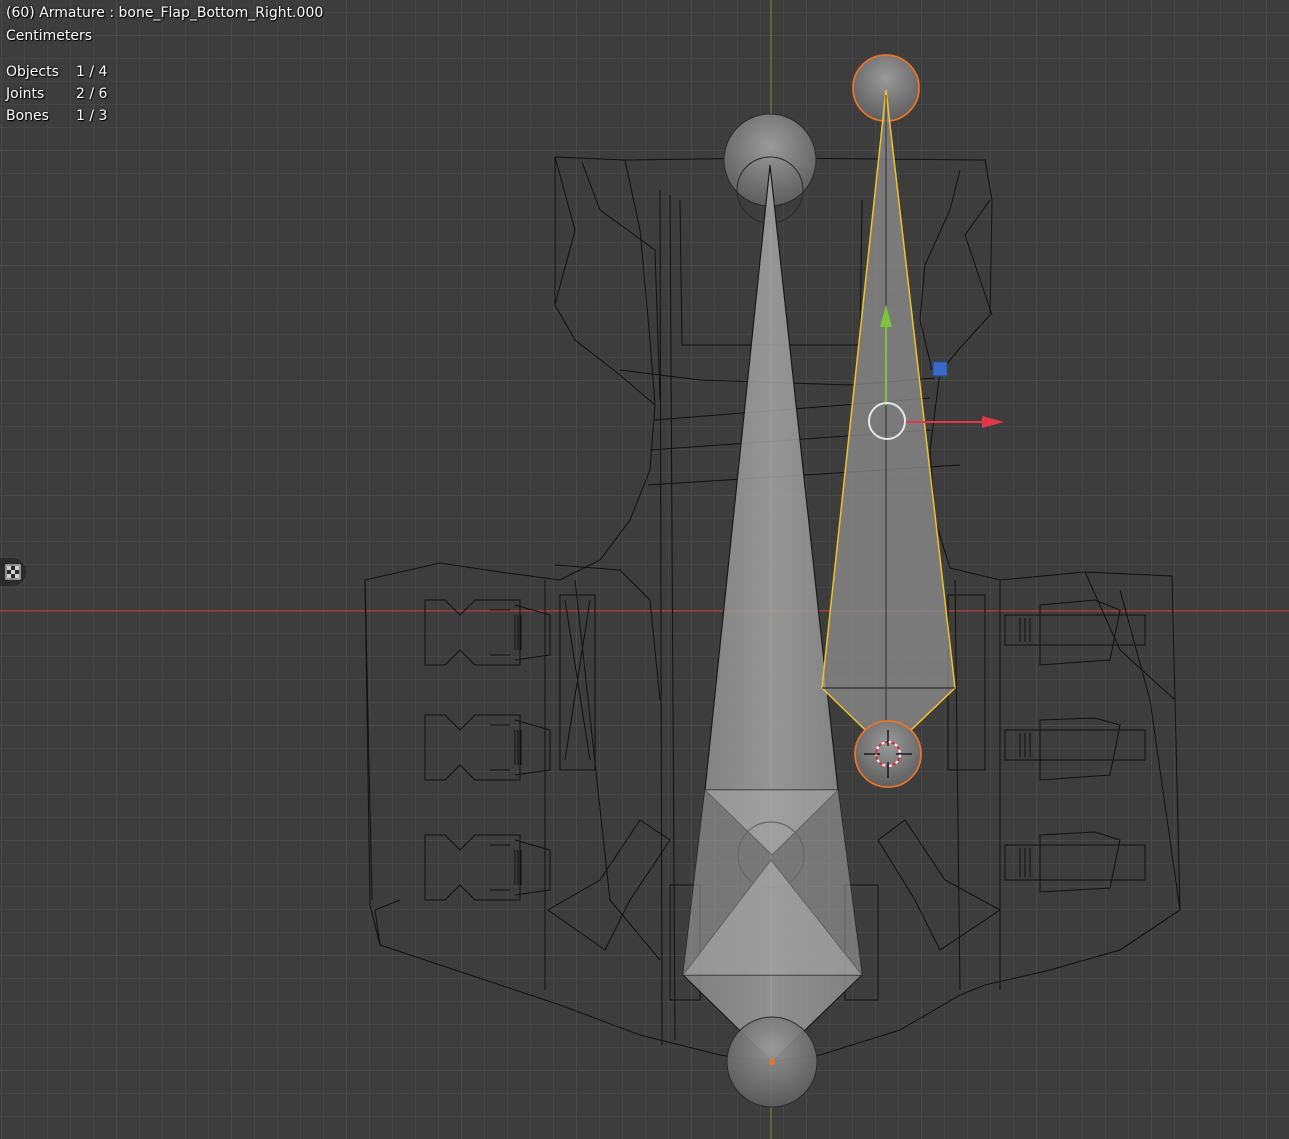 This screenshot has width=1289, height=1139. I want to click on gizmo-x-arrow-icon, so click(993, 422).